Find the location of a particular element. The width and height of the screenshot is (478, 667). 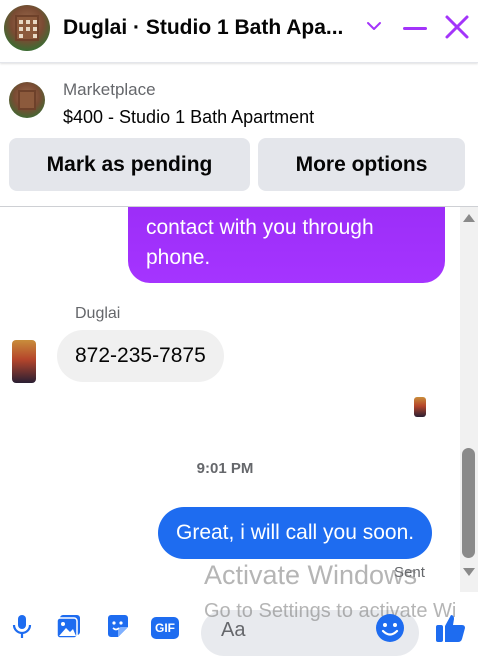

outgoing-message-text: Great, i will call you soon. is located at coordinates (295, 532).